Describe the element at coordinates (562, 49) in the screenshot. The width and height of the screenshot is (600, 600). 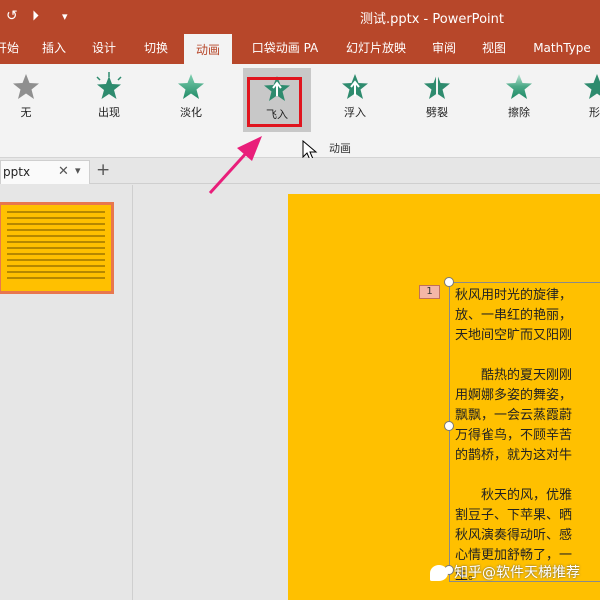
I see `tab-mathtype: MathType` at that location.